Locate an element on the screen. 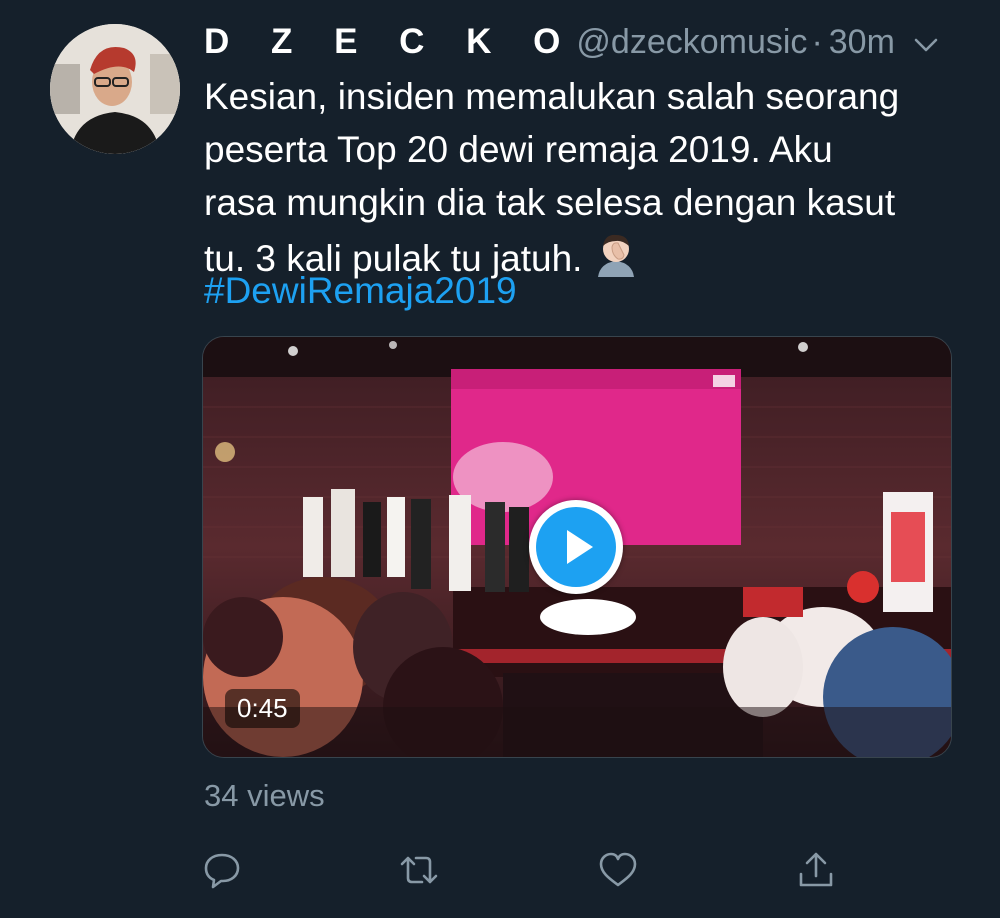 This screenshot has width=1000, height=918. reply-icon is located at coordinates (222, 870).